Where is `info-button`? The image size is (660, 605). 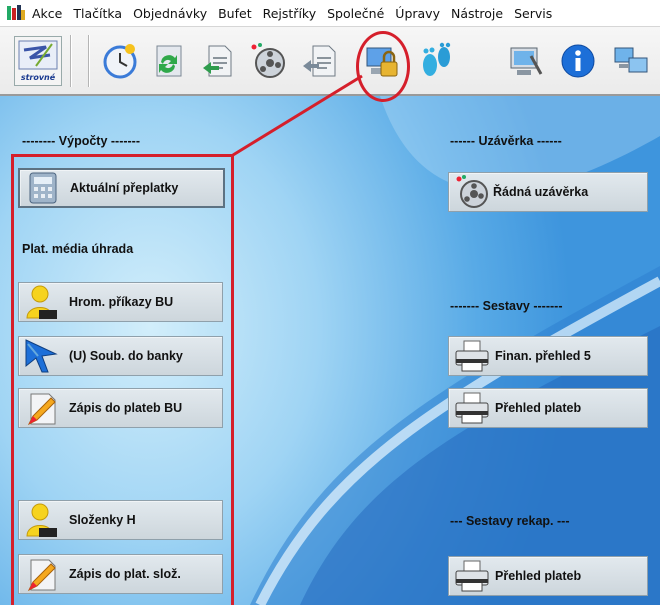 info-button is located at coordinates (578, 61).